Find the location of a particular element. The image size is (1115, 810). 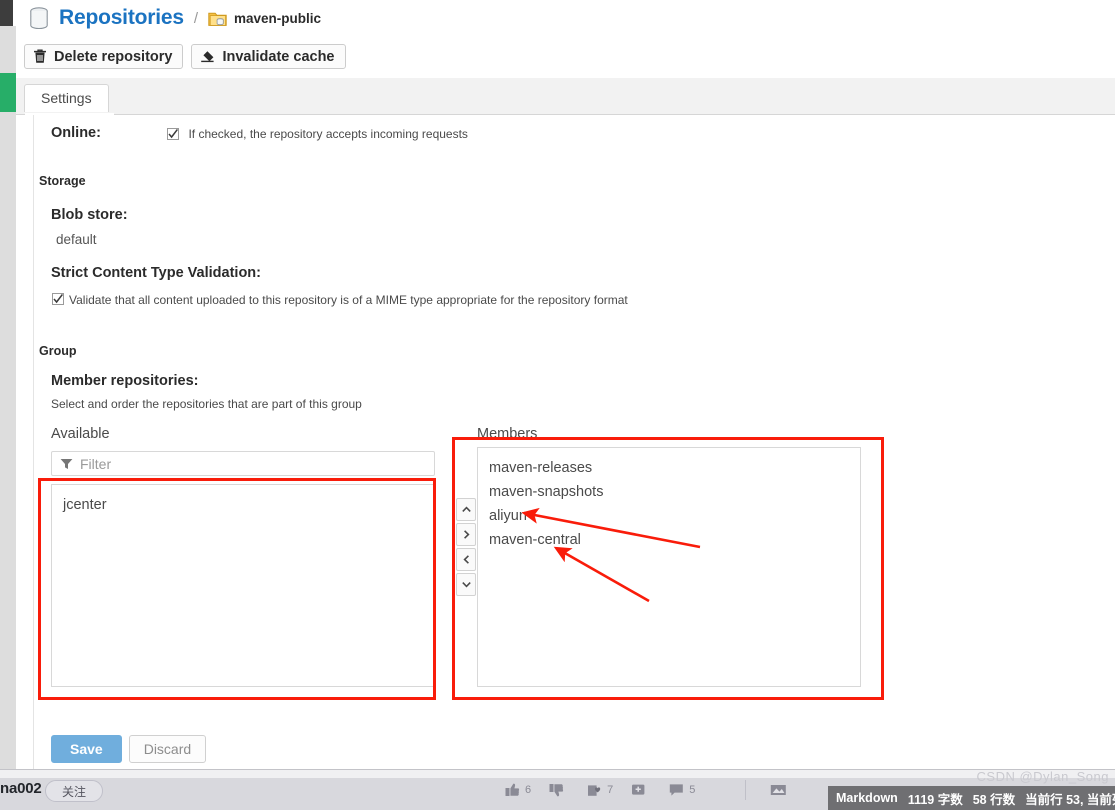

status-word-count: 1119 字数 is located at coordinates (935, 799).